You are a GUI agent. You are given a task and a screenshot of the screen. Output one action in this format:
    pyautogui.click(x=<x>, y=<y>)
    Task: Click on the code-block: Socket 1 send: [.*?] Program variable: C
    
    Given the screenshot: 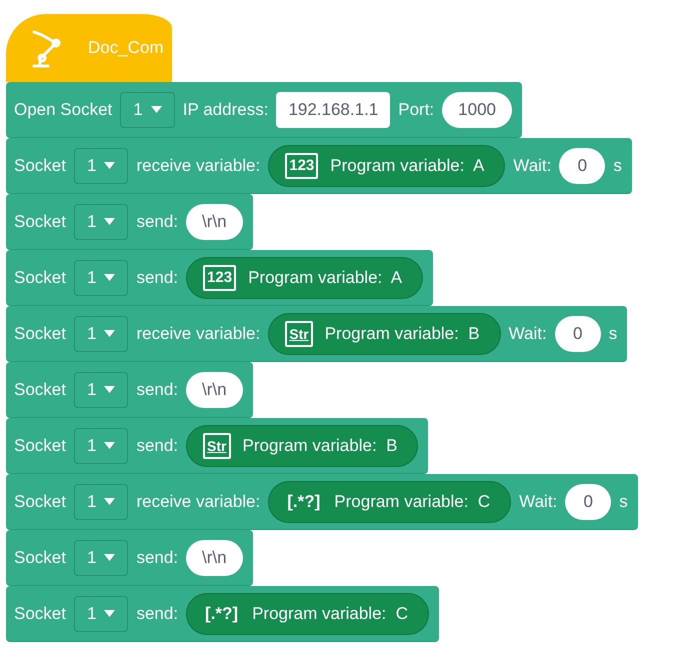 What is the action you would take?
    pyautogui.click(x=222, y=614)
    